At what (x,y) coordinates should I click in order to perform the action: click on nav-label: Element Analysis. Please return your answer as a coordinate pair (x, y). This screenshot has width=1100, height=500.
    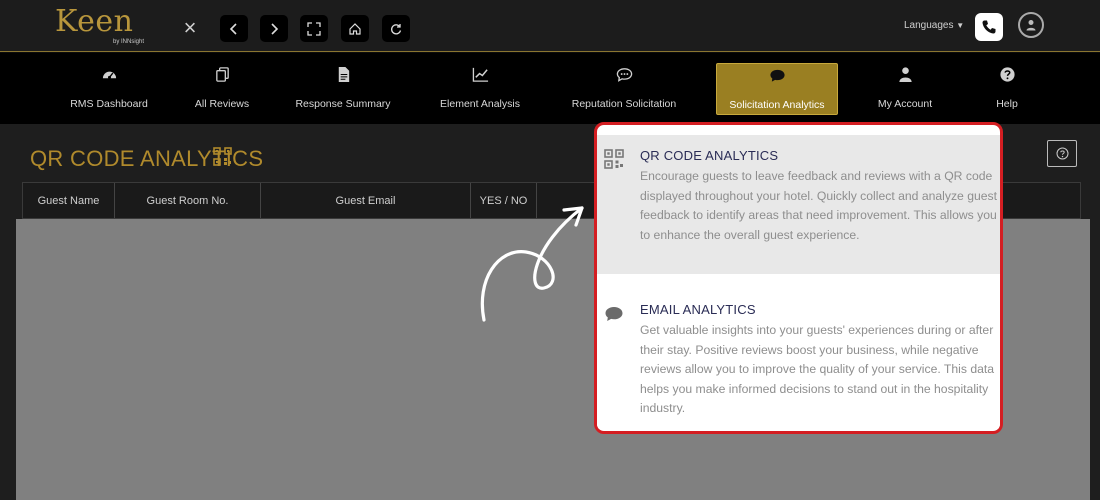
    Looking at the image, I should click on (480, 104).